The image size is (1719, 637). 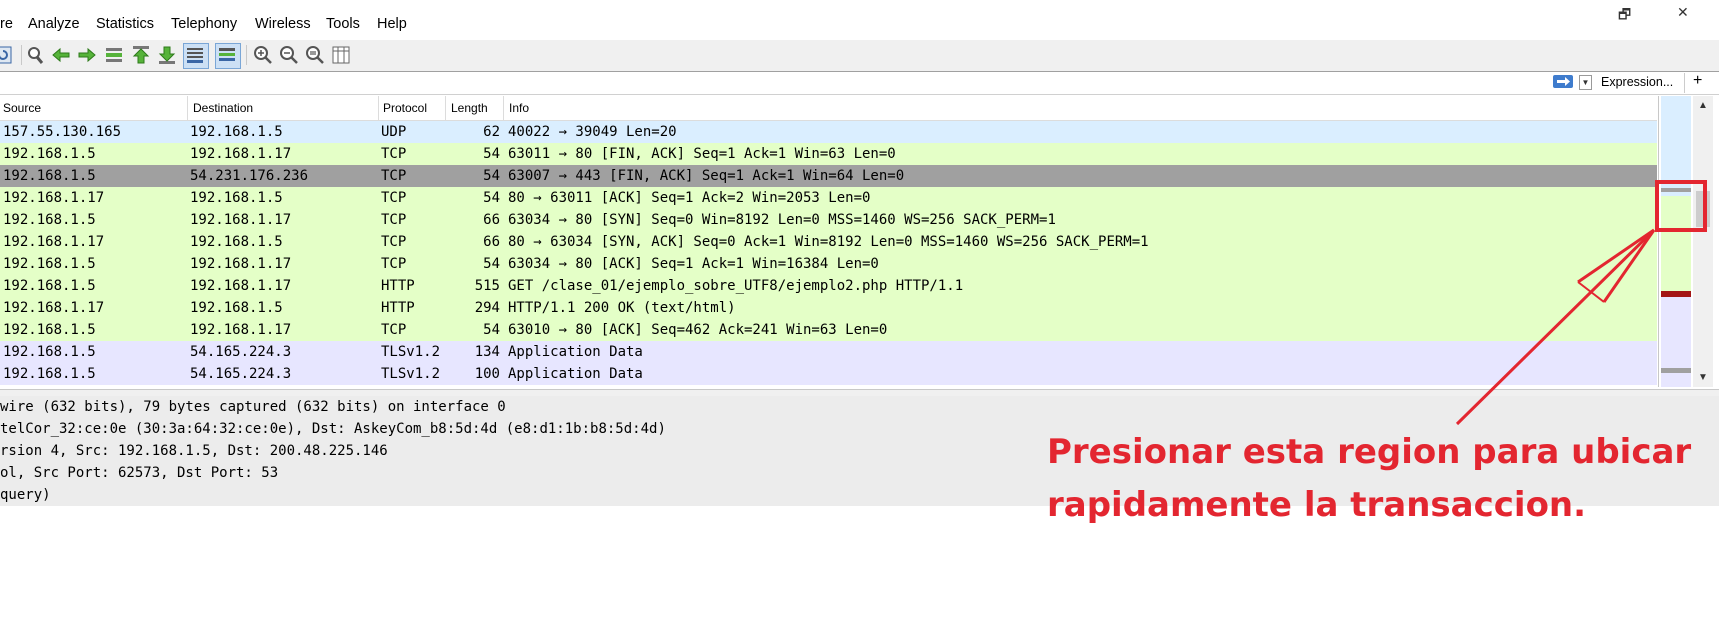 I want to click on menu-capture: re, so click(x=6, y=24).